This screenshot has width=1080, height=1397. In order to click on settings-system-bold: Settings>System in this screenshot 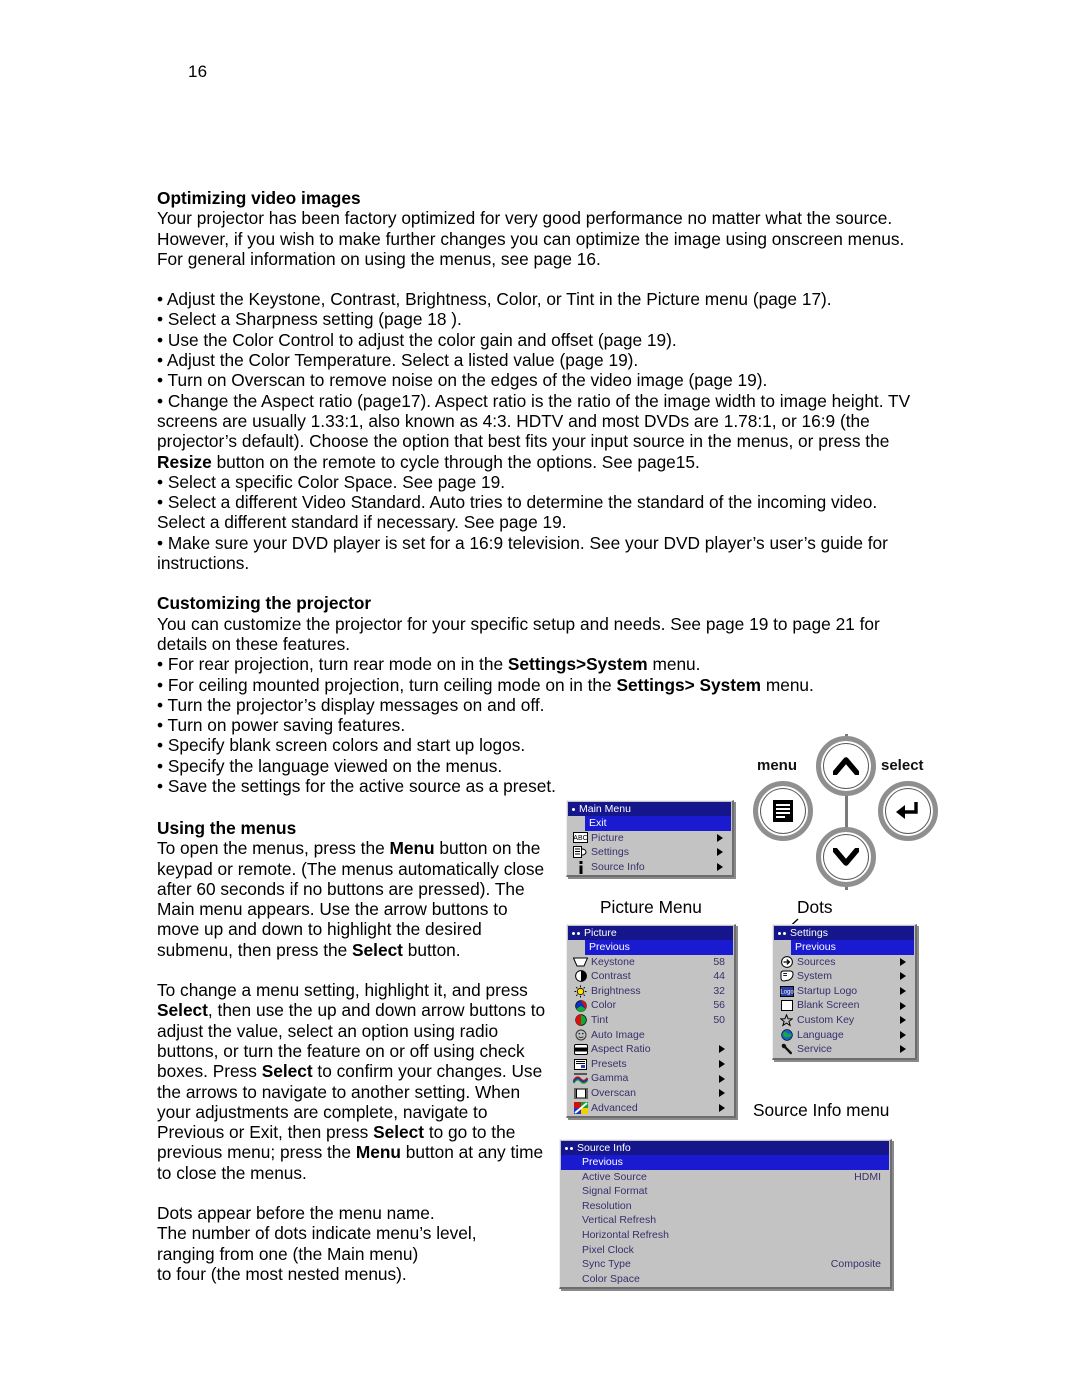, I will do `click(577, 664)`.